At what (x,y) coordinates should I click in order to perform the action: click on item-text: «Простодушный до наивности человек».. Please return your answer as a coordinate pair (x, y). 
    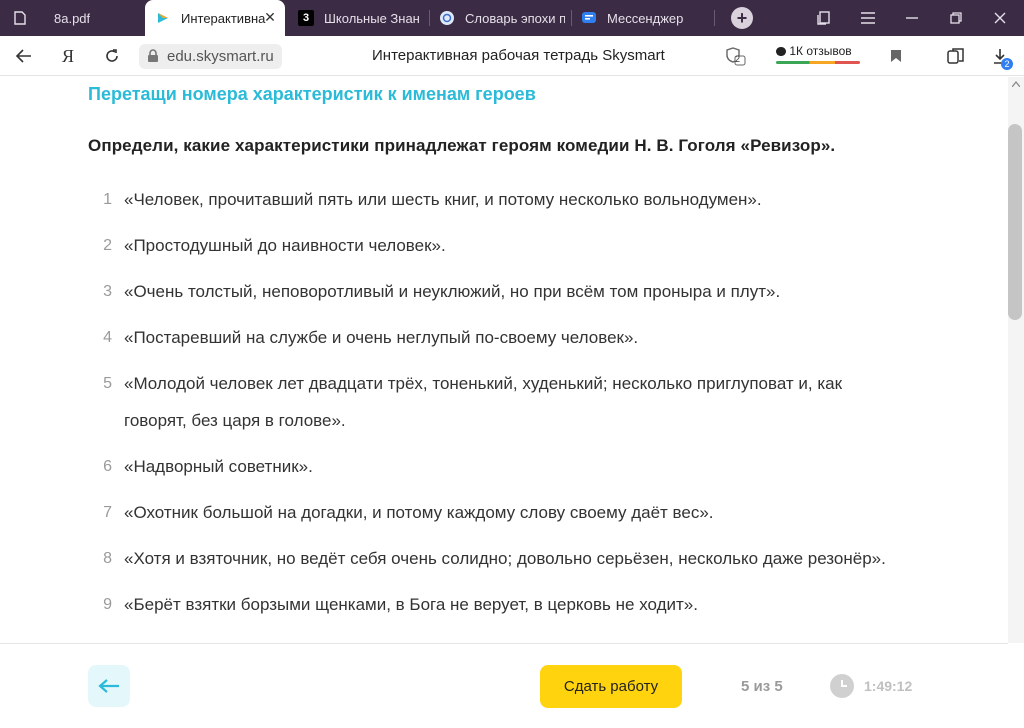
    Looking at the image, I should click on (285, 245).